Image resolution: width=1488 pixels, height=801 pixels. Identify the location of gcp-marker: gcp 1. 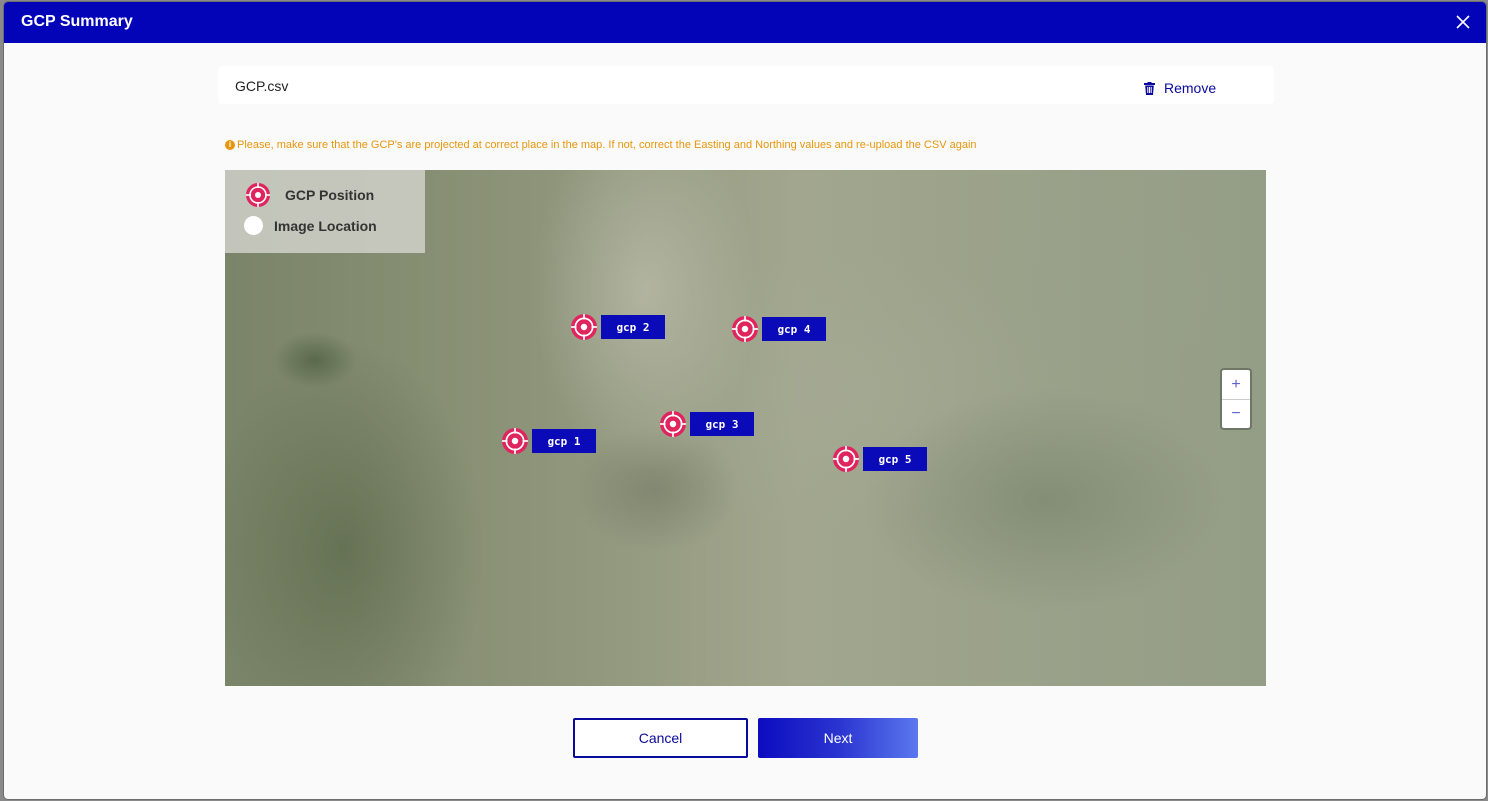
(548, 441).